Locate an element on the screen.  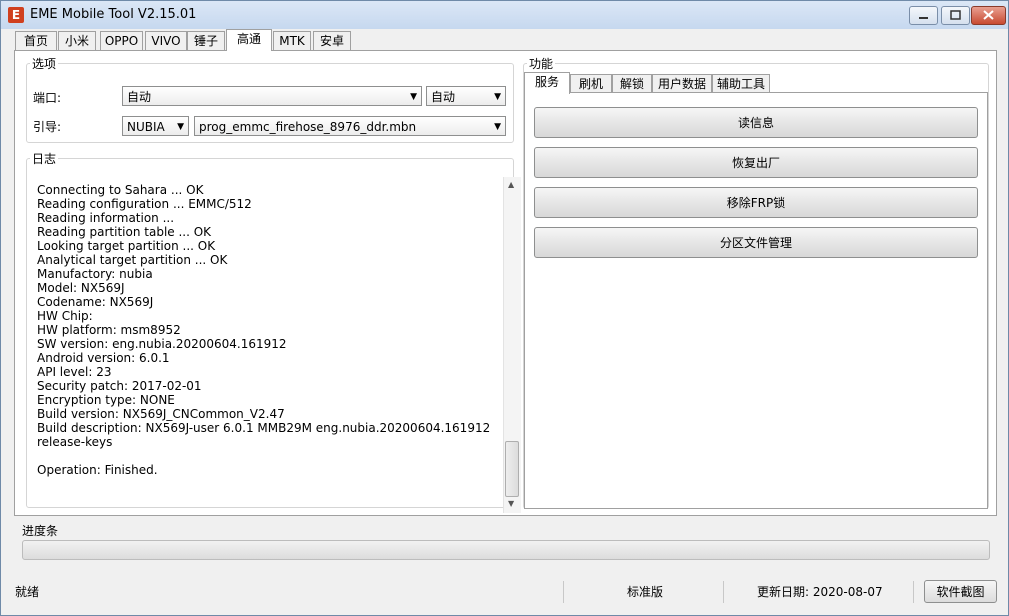
remove-frp-button: 移除FRP锁 is located at coordinates (756, 202).